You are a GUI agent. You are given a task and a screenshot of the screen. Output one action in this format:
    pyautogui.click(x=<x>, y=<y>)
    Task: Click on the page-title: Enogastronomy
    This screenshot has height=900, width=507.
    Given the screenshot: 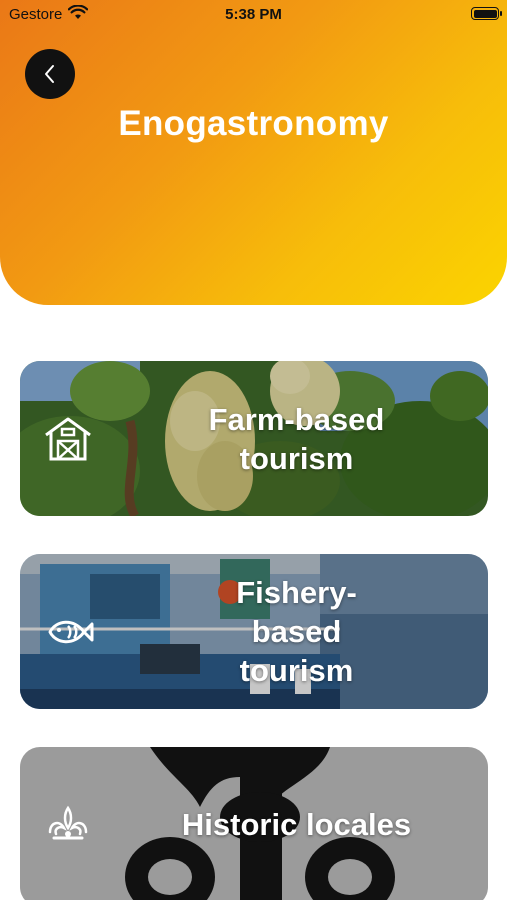 What is the action you would take?
    pyautogui.click(x=253, y=123)
    